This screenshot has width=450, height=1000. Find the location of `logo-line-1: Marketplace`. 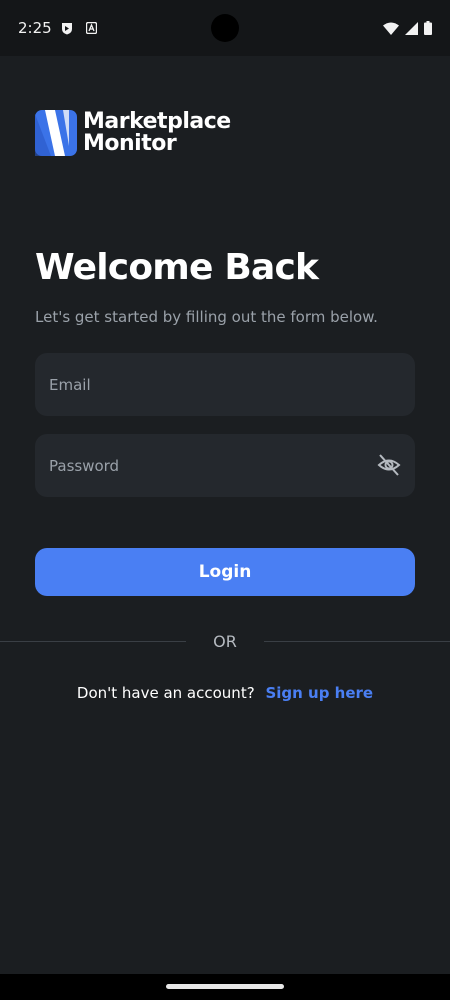

logo-line-1: Marketplace is located at coordinates (157, 121).